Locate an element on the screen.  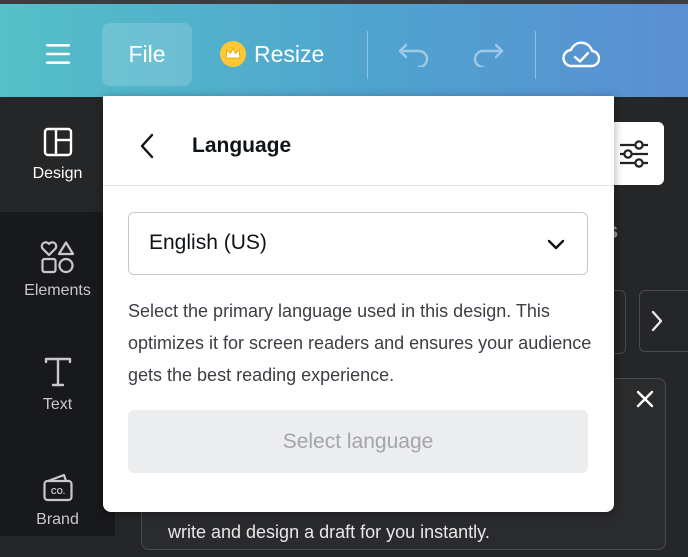
svg-text: CO. is located at coordinates (57, 491).